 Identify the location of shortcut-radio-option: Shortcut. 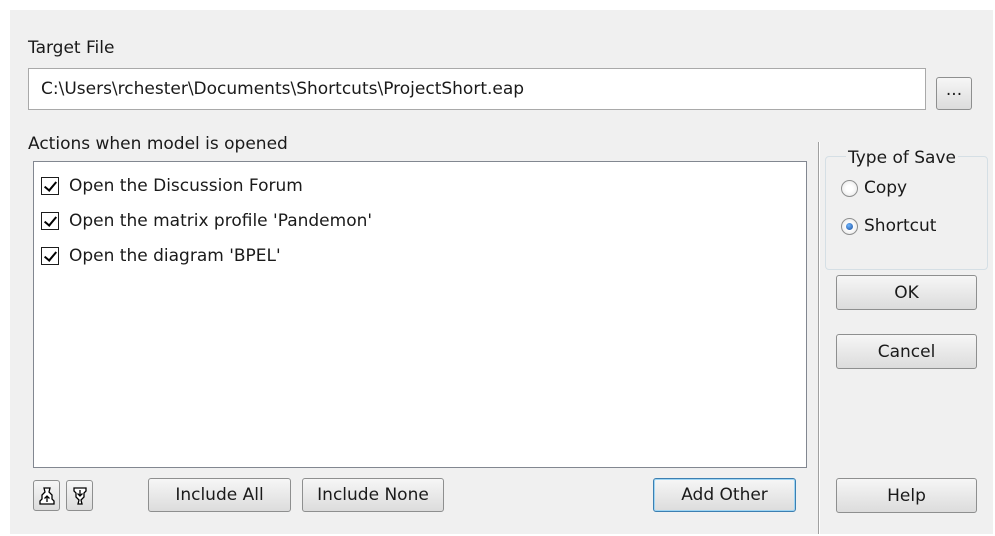
(888, 226).